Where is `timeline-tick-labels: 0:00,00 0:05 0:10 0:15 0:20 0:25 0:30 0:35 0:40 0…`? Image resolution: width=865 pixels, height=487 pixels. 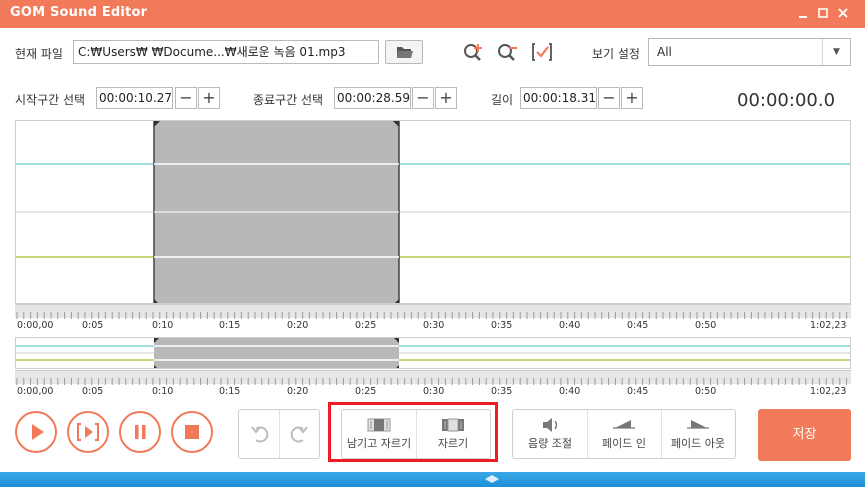 timeline-tick-labels: 0:00,00 0:05 0:10 0:15 0:20 0:25 0:30 0:35 0:40 0… is located at coordinates (433, 327).